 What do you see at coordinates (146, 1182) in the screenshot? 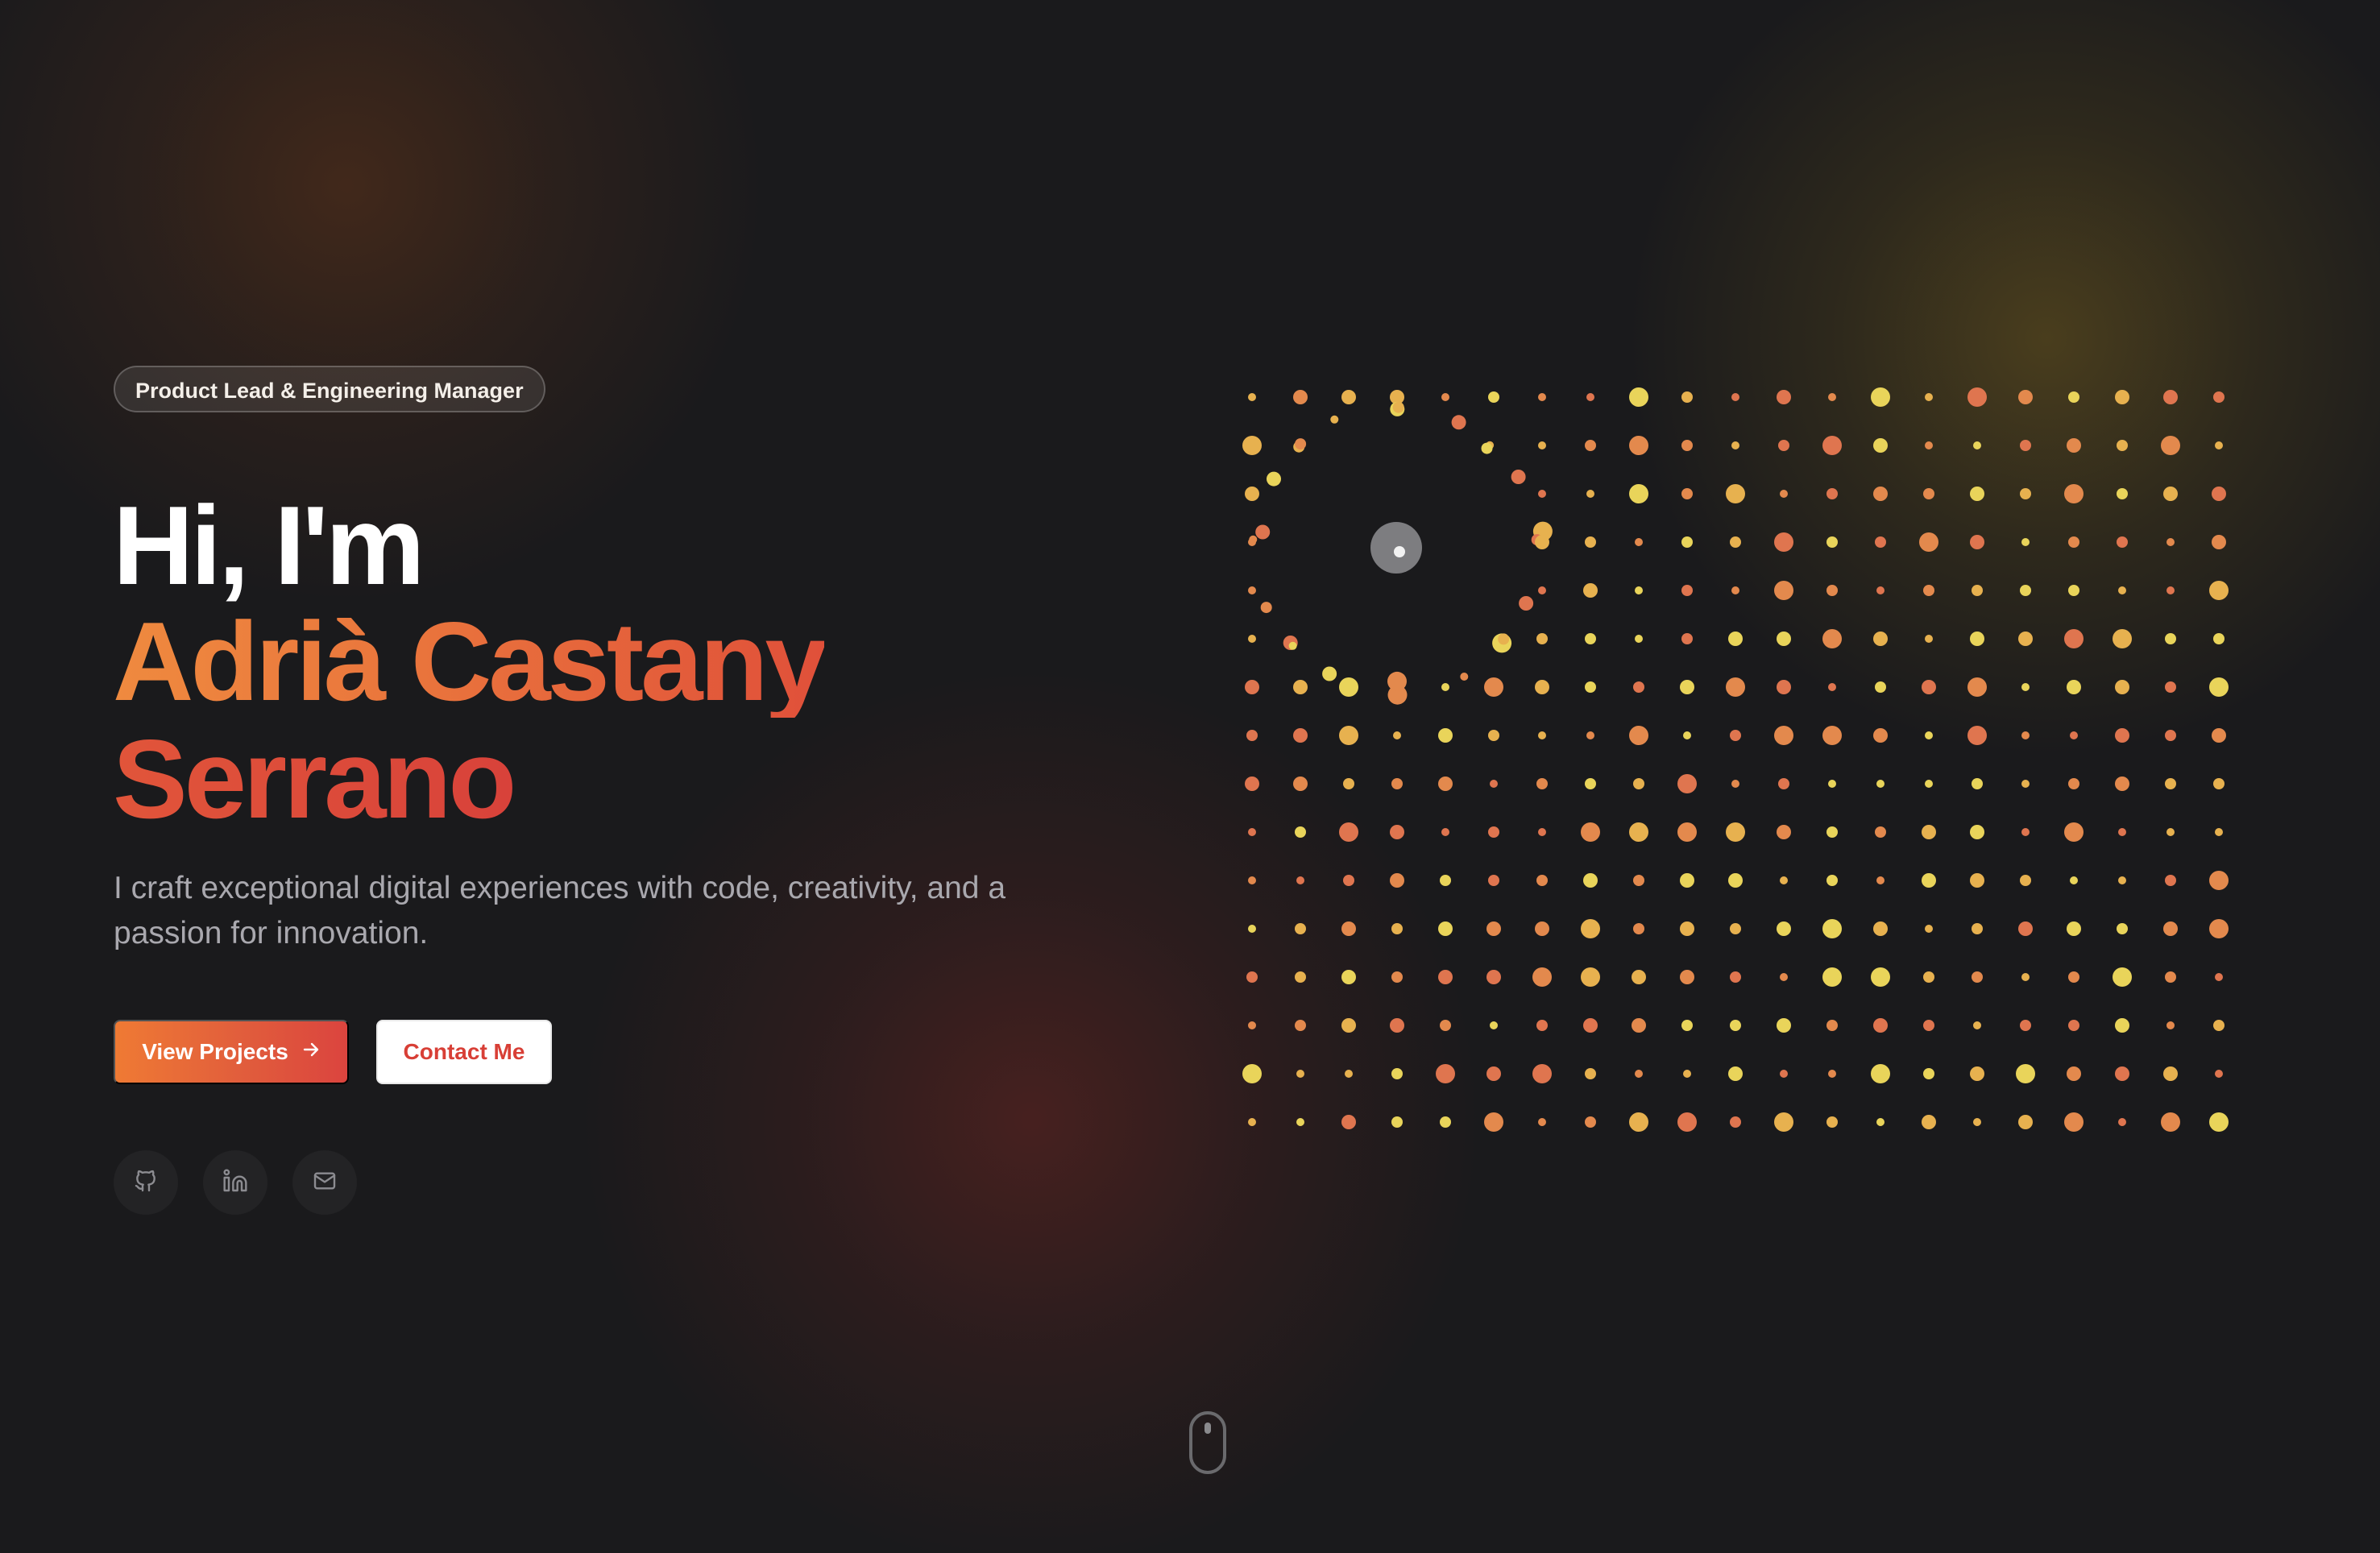
I see `github-link` at bounding box center [146, 1182].